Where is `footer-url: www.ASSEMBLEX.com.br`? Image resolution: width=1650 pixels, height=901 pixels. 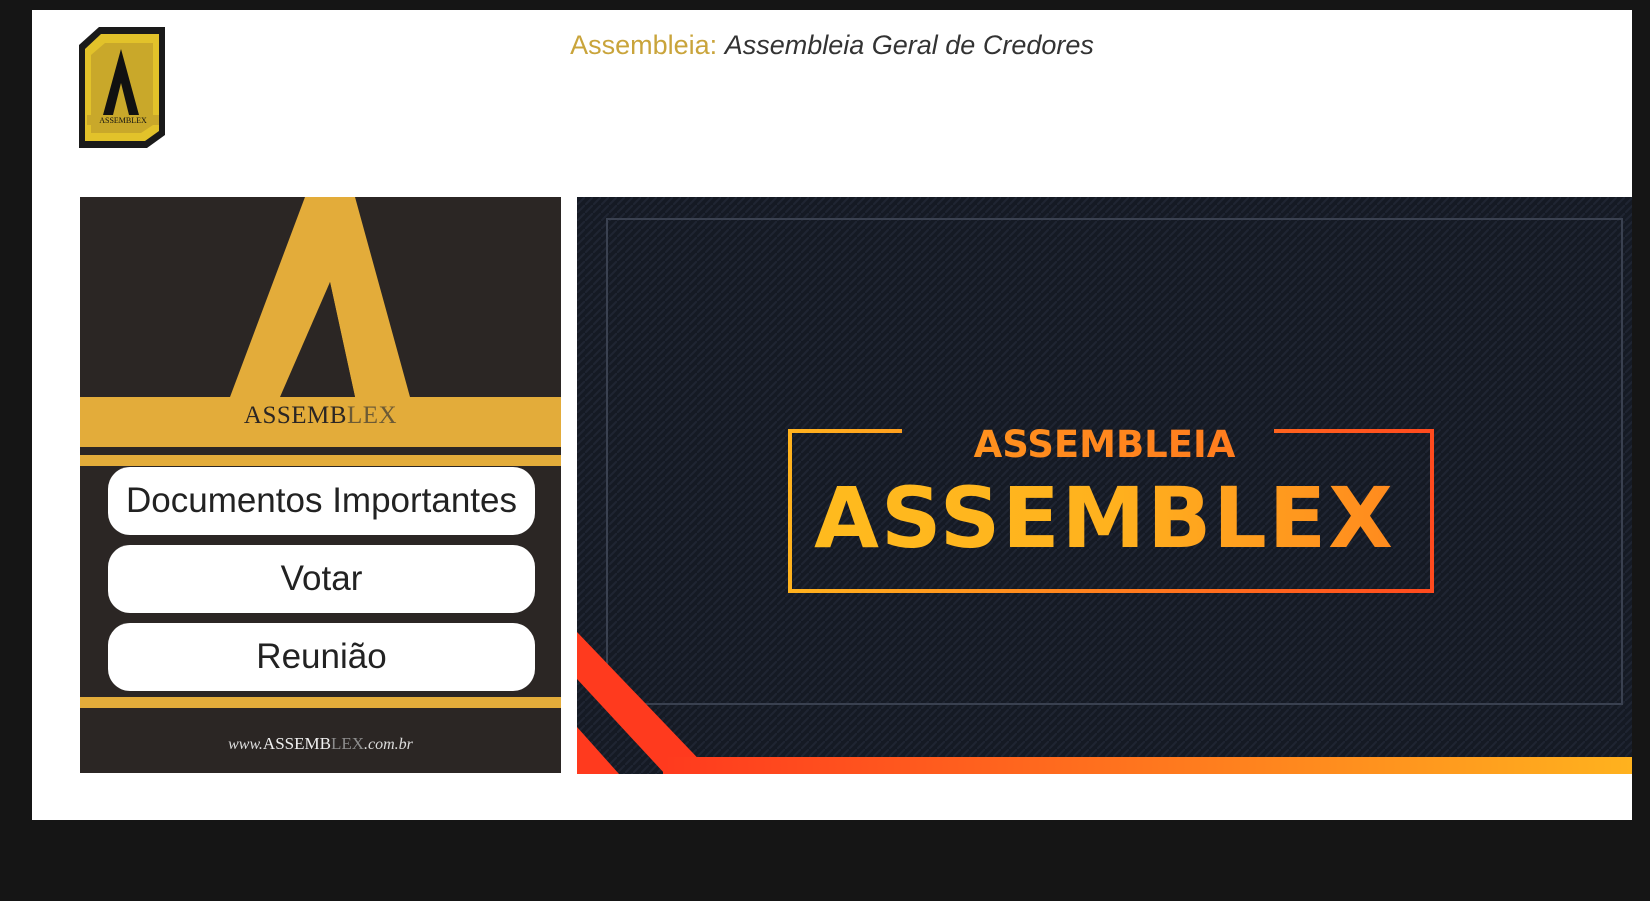 footer-url: www.ASSEMBLEX.com.br is located at coordinates (320, 743).